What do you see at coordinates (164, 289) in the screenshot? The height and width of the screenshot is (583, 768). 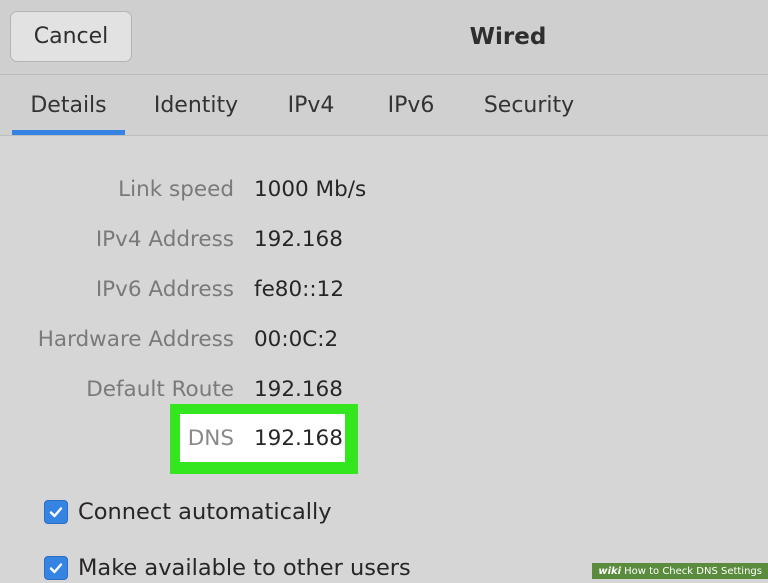 I see `ipv6-address-label: IPv6 Address` at bounding box center [164, 289].